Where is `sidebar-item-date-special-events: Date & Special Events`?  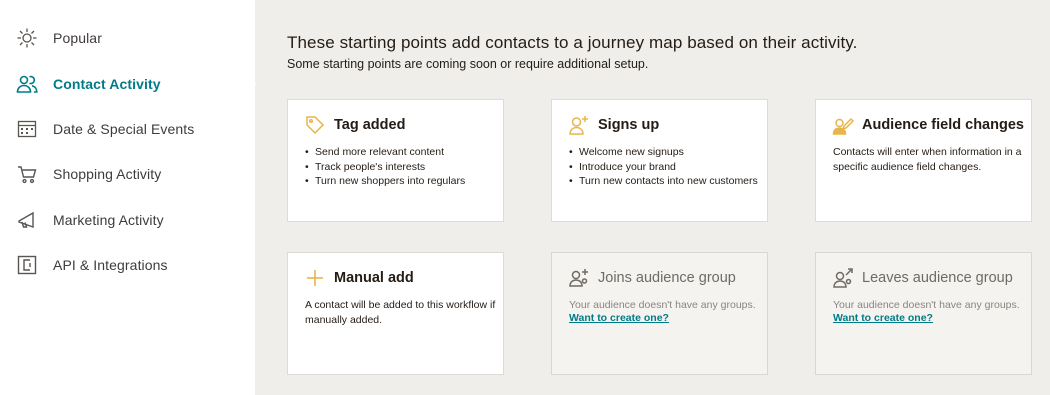 sidebar-item-date-special-events: Date & Special Events is located at coordinates (127, 129).